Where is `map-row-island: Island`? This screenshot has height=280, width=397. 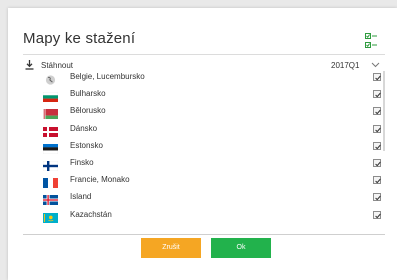
map-row-island: Island is located at coordinates (204, 197).